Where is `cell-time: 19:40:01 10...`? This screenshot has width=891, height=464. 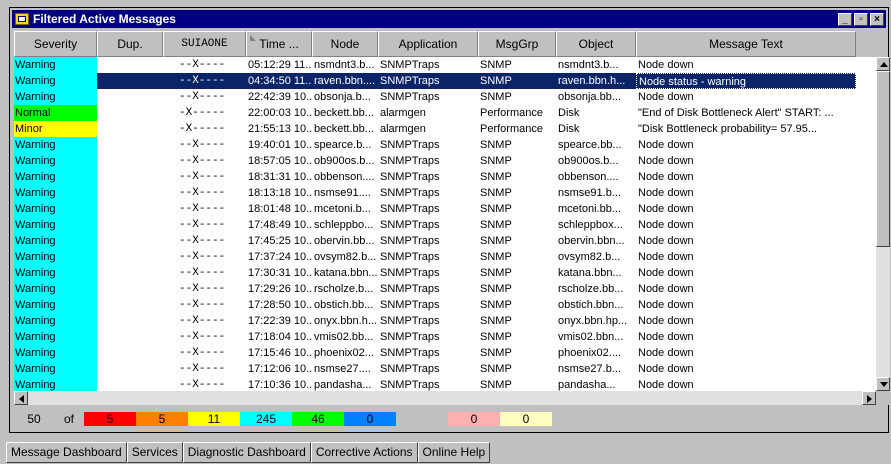 cell-time: 19:40:01 10... is located at coordinates (280, 145).